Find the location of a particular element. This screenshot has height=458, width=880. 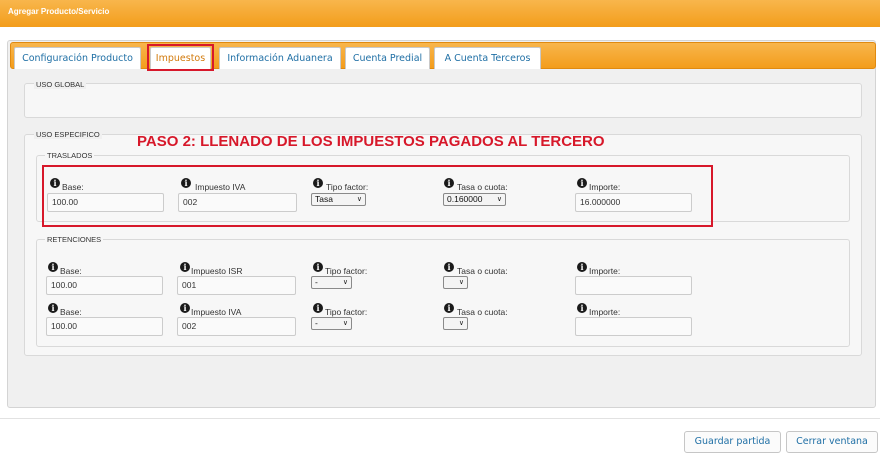

impuesto-label: Impuesto IVA is located at coordinates (216, 312).